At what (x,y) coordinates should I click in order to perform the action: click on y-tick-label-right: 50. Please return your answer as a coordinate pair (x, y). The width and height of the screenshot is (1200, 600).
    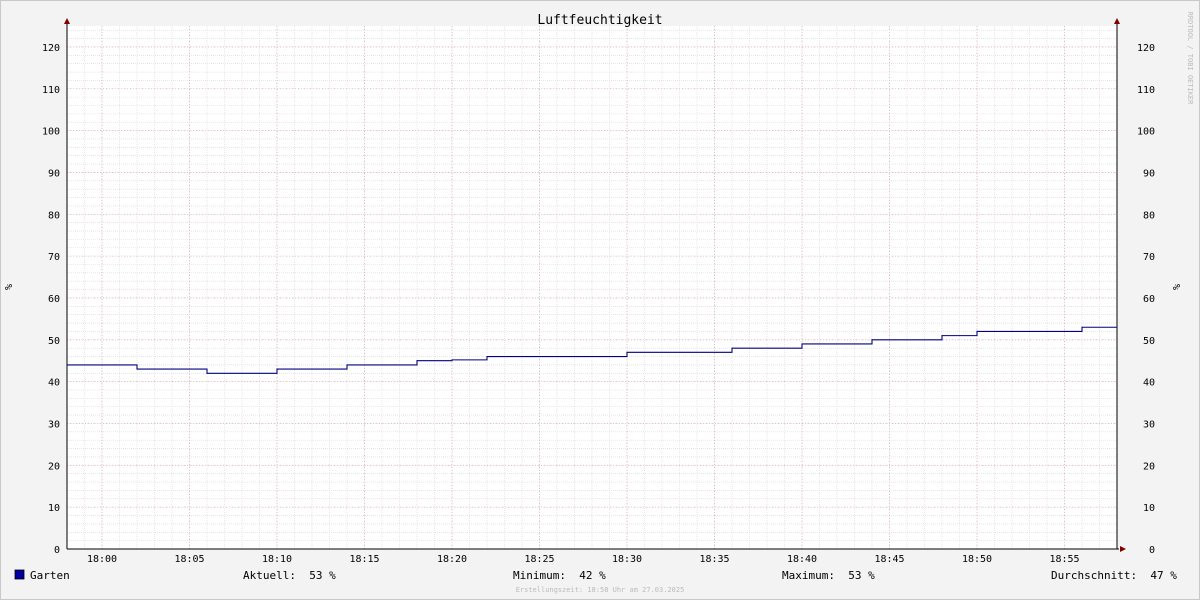
    Looking at the image, I should click on (1149, 341).